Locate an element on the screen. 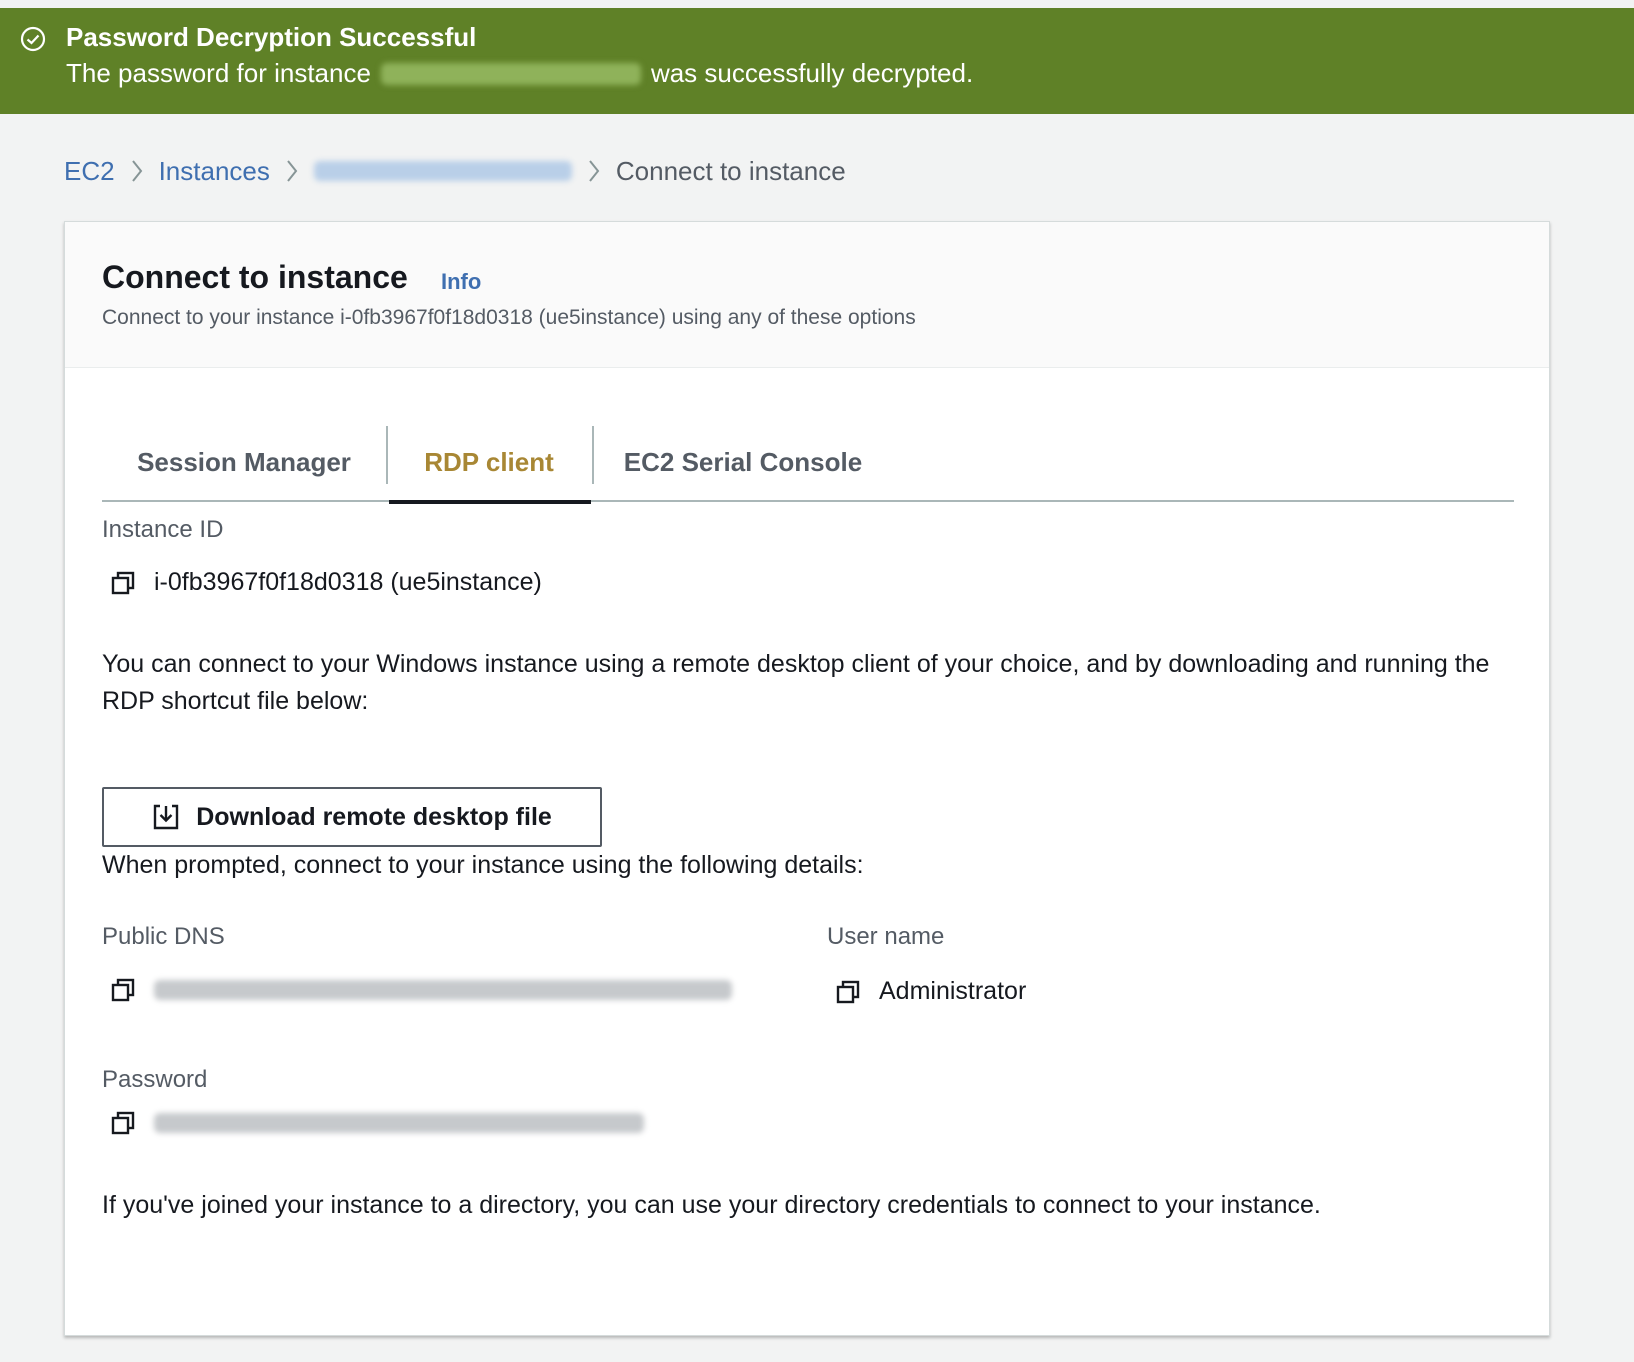 The height and width of the screenshot is (1362, 1634). instance-id-row: i-0fb3967f0f18d0318 (ue5instance) is located at coordinates (326, 582).